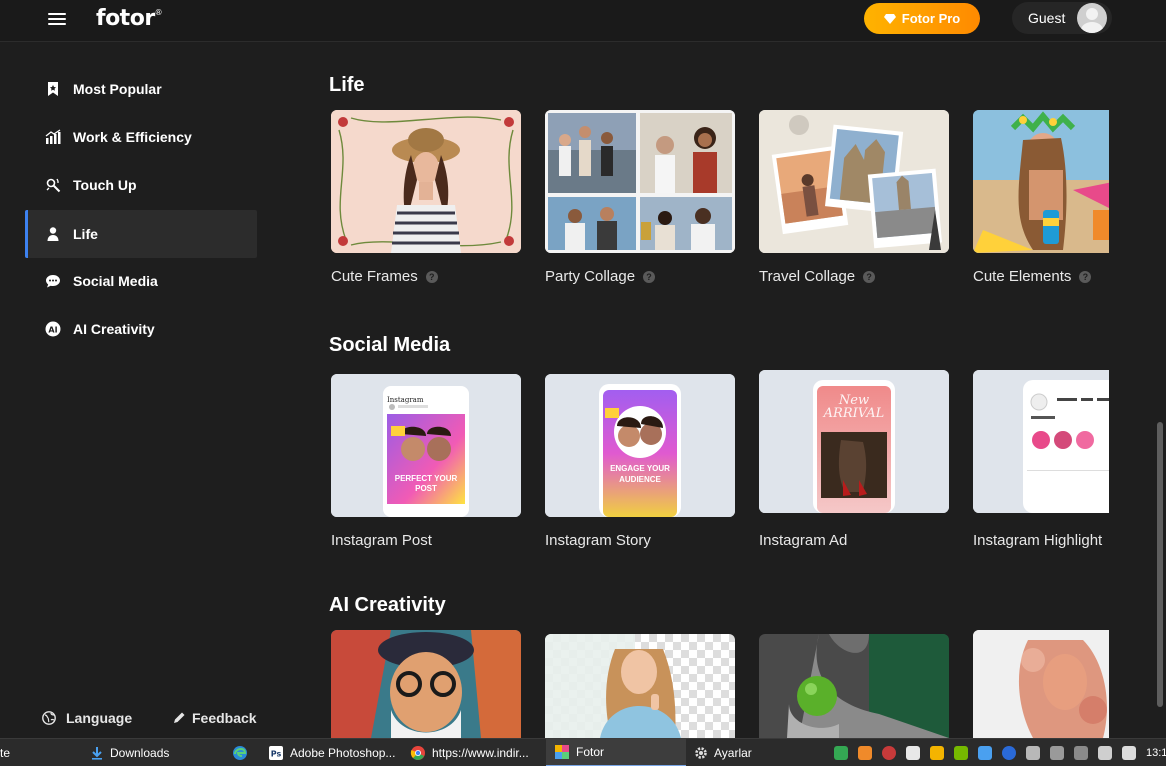  I want to click on fotor-logo: fotor®, so click(129, 18).